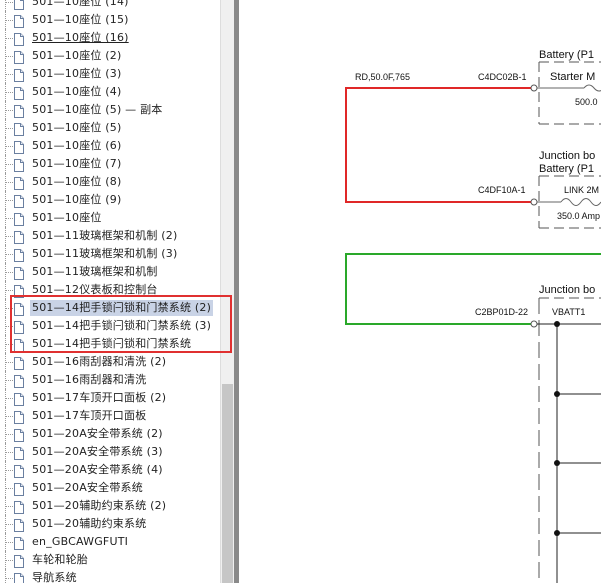 This screenshot has width=601, height=587. What do you see at coordinates (110, 398) in the screenshot?
I see `tree-item: 501—17车顶开口面板 (2)` at bounding box center [110, 398].